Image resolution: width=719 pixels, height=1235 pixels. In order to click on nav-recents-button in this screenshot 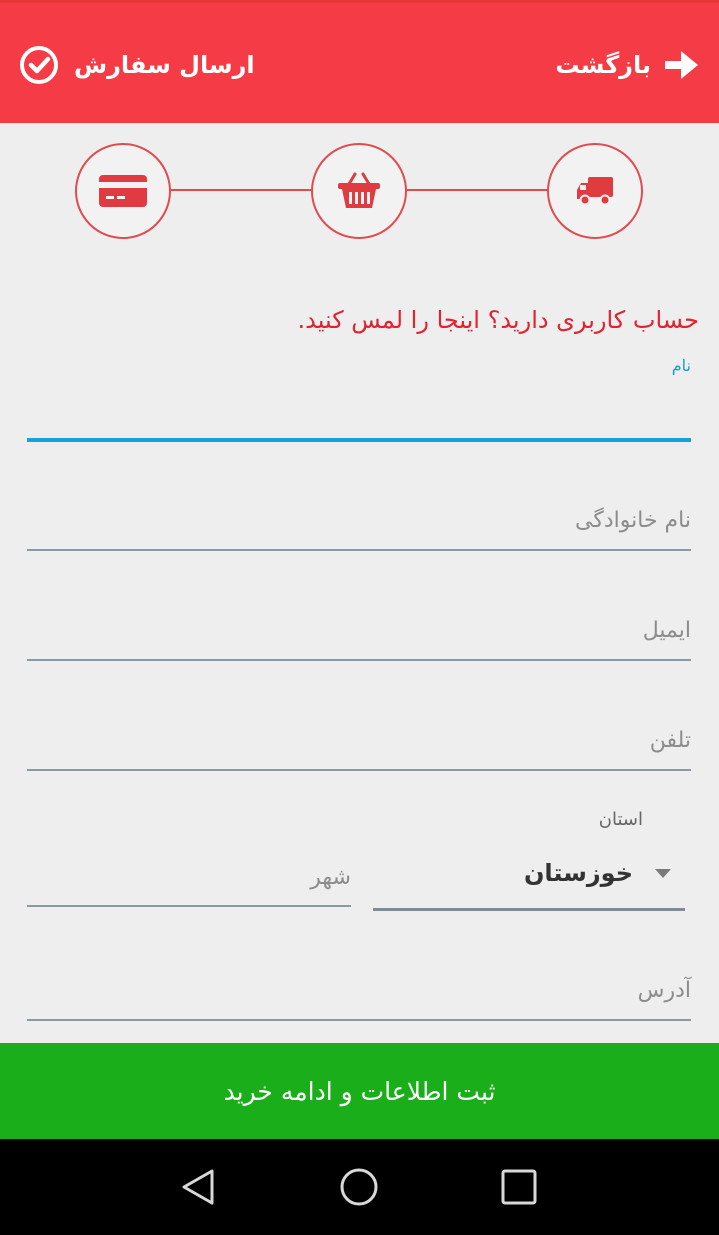, I will do `click(519, 1187)`.